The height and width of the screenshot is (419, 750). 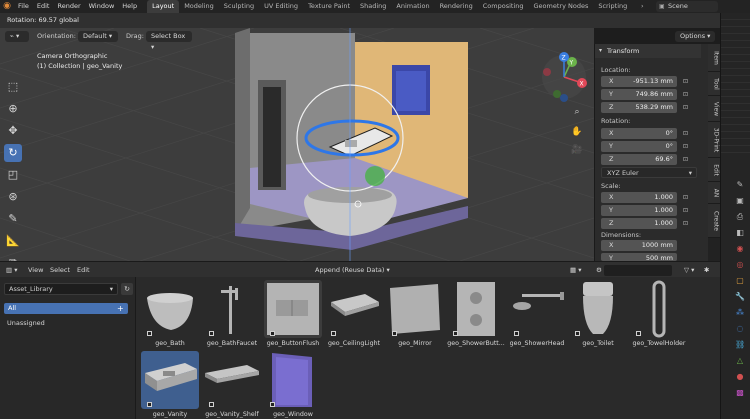 What do you see at coordinates (740, 265) in the screenshot?
I see `world-properties-icon: ◎` at bounding box center [740, 265].